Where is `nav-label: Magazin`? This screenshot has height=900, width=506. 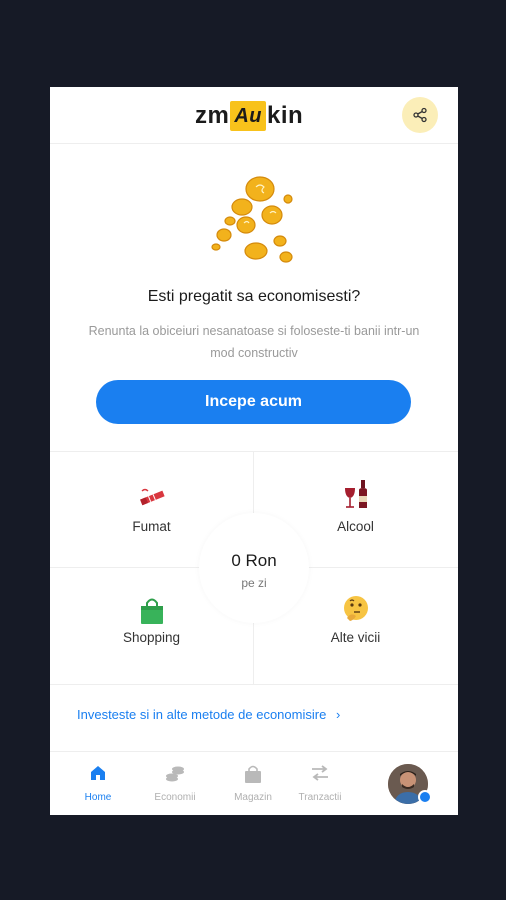 nav-label: Magazin is located at coordinates (253, 797).